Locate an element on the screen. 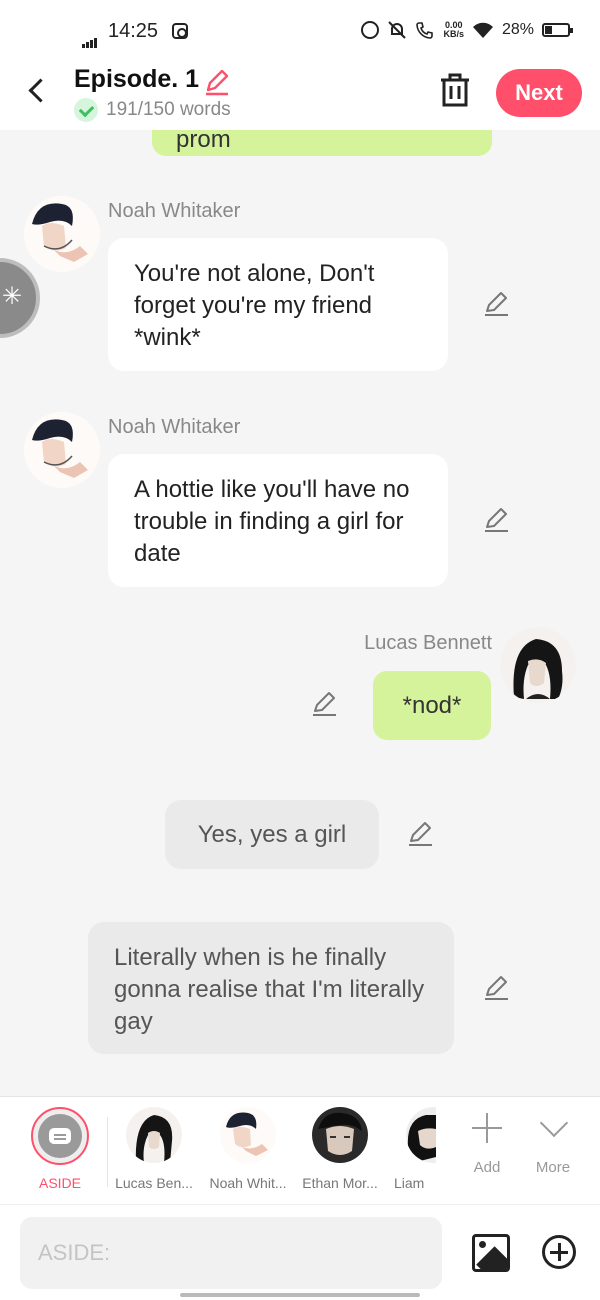 The image size is (600, 1300). divider is located at coordinates (107, 1152).